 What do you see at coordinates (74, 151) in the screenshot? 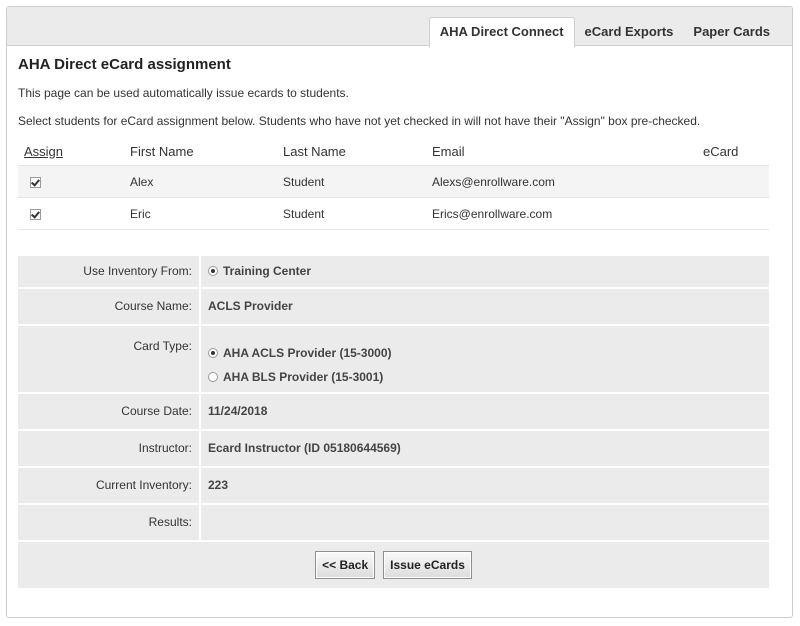
I see `assign-column-header: Assign` at bounding box center [74, 151].